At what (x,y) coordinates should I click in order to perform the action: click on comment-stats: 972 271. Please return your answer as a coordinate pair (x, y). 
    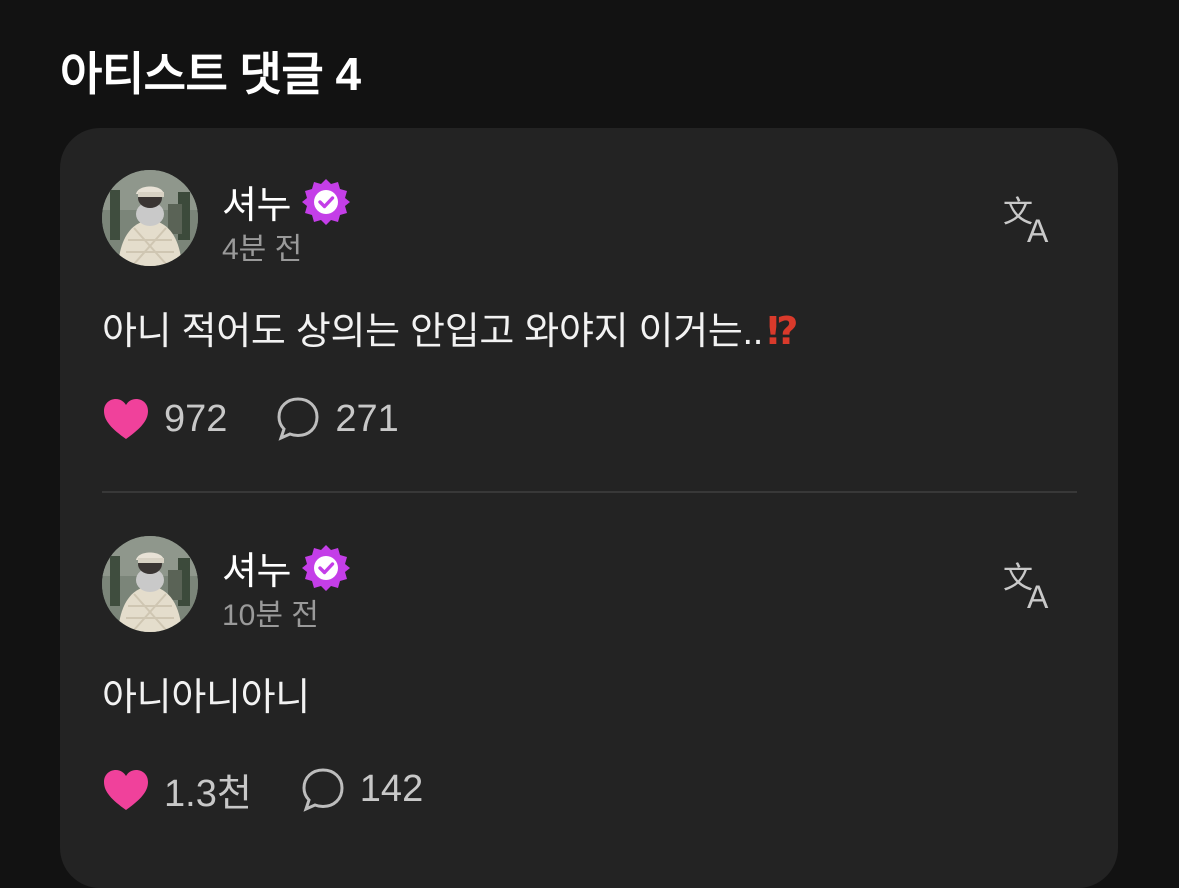
    Looking at the image, I should click on (250, 419).